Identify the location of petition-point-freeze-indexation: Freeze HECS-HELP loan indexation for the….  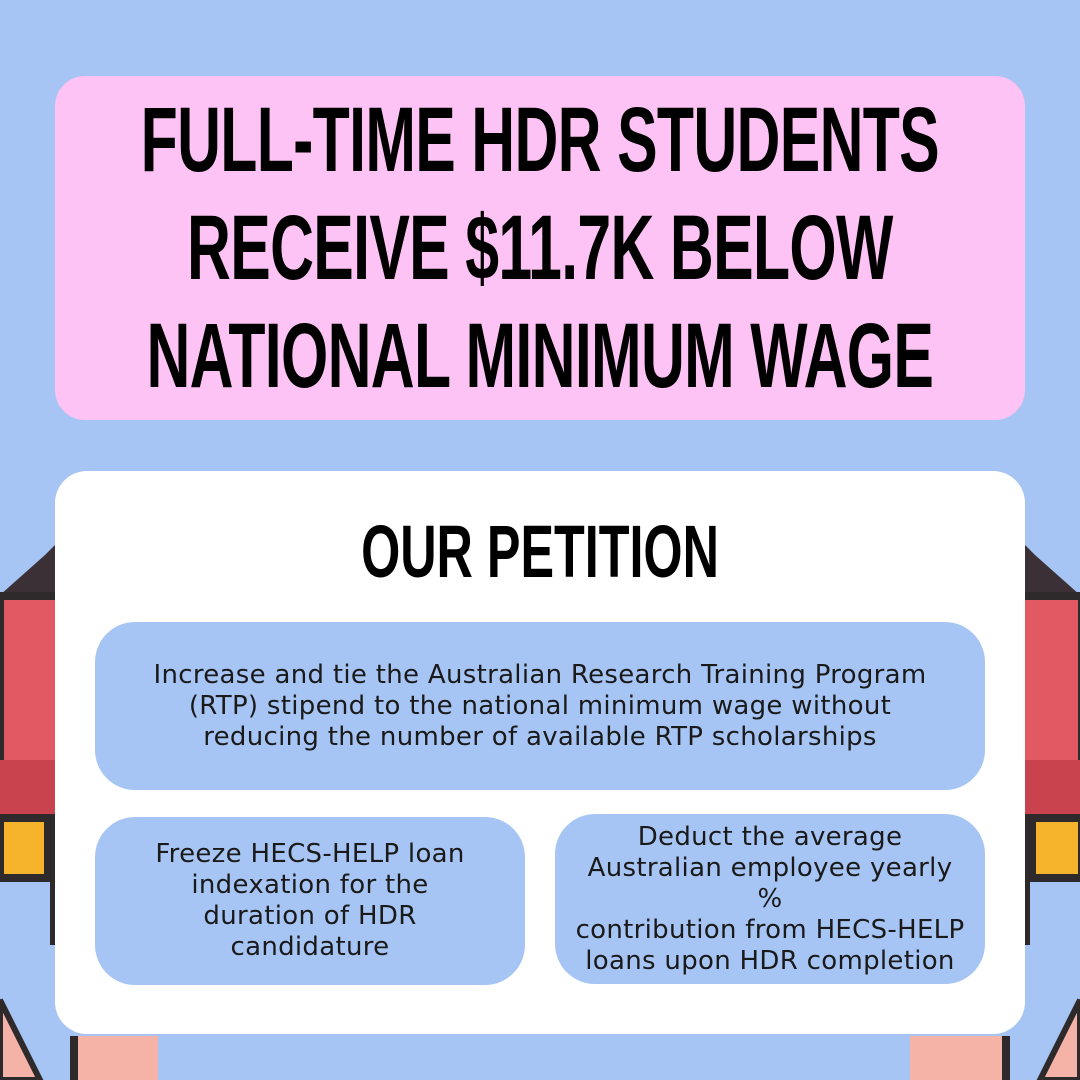
(310, 901).